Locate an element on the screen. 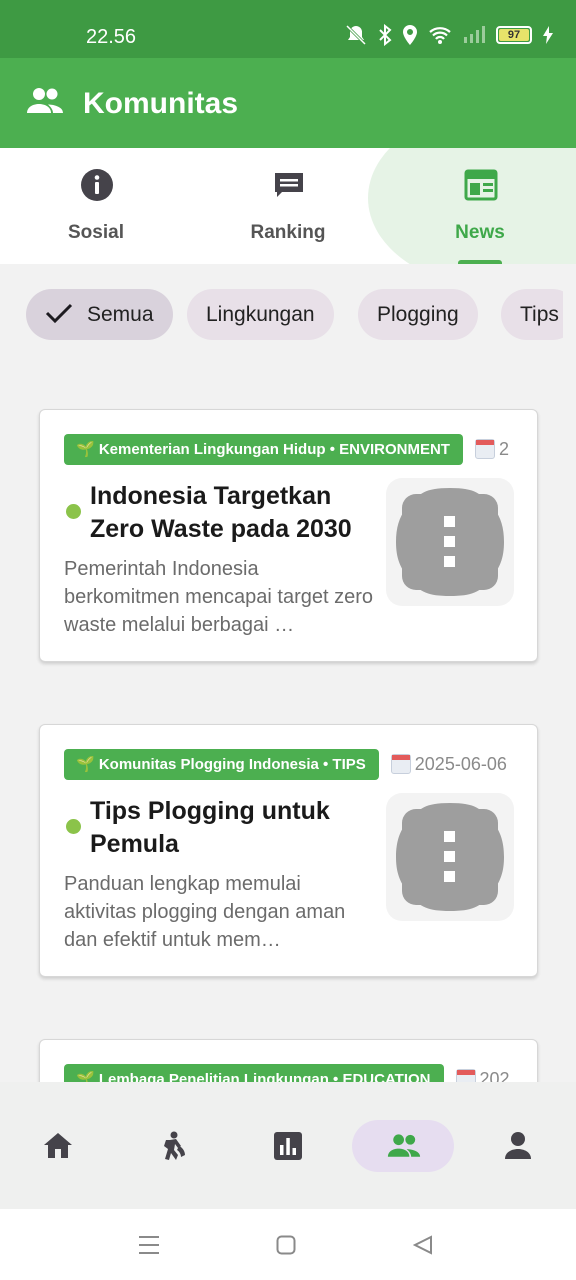  chip-tips: Tips is located at coordinates (532, 314).